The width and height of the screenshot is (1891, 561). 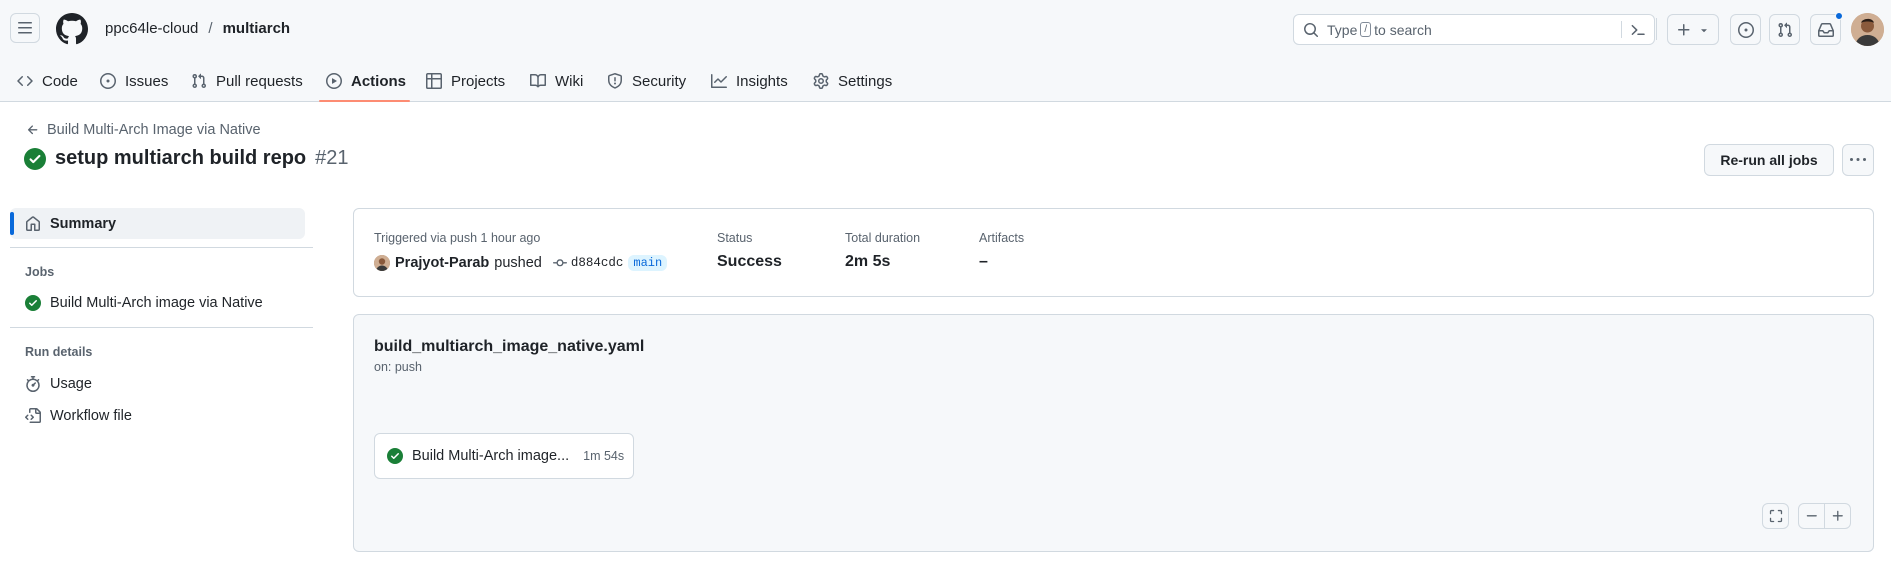 I want to click on unread-indicator, so click(x=1839, y=16).